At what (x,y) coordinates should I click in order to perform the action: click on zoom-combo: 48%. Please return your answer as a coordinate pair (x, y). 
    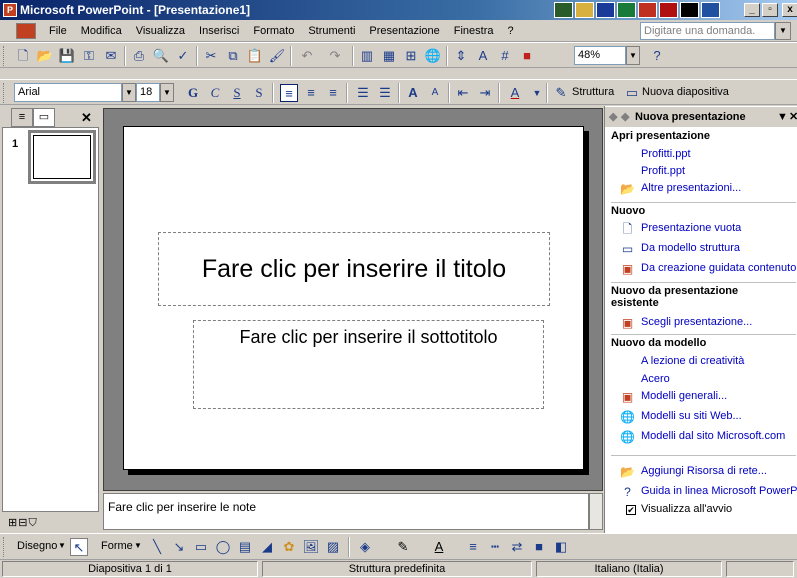
    Looking at the image, I should click on (600, 55).